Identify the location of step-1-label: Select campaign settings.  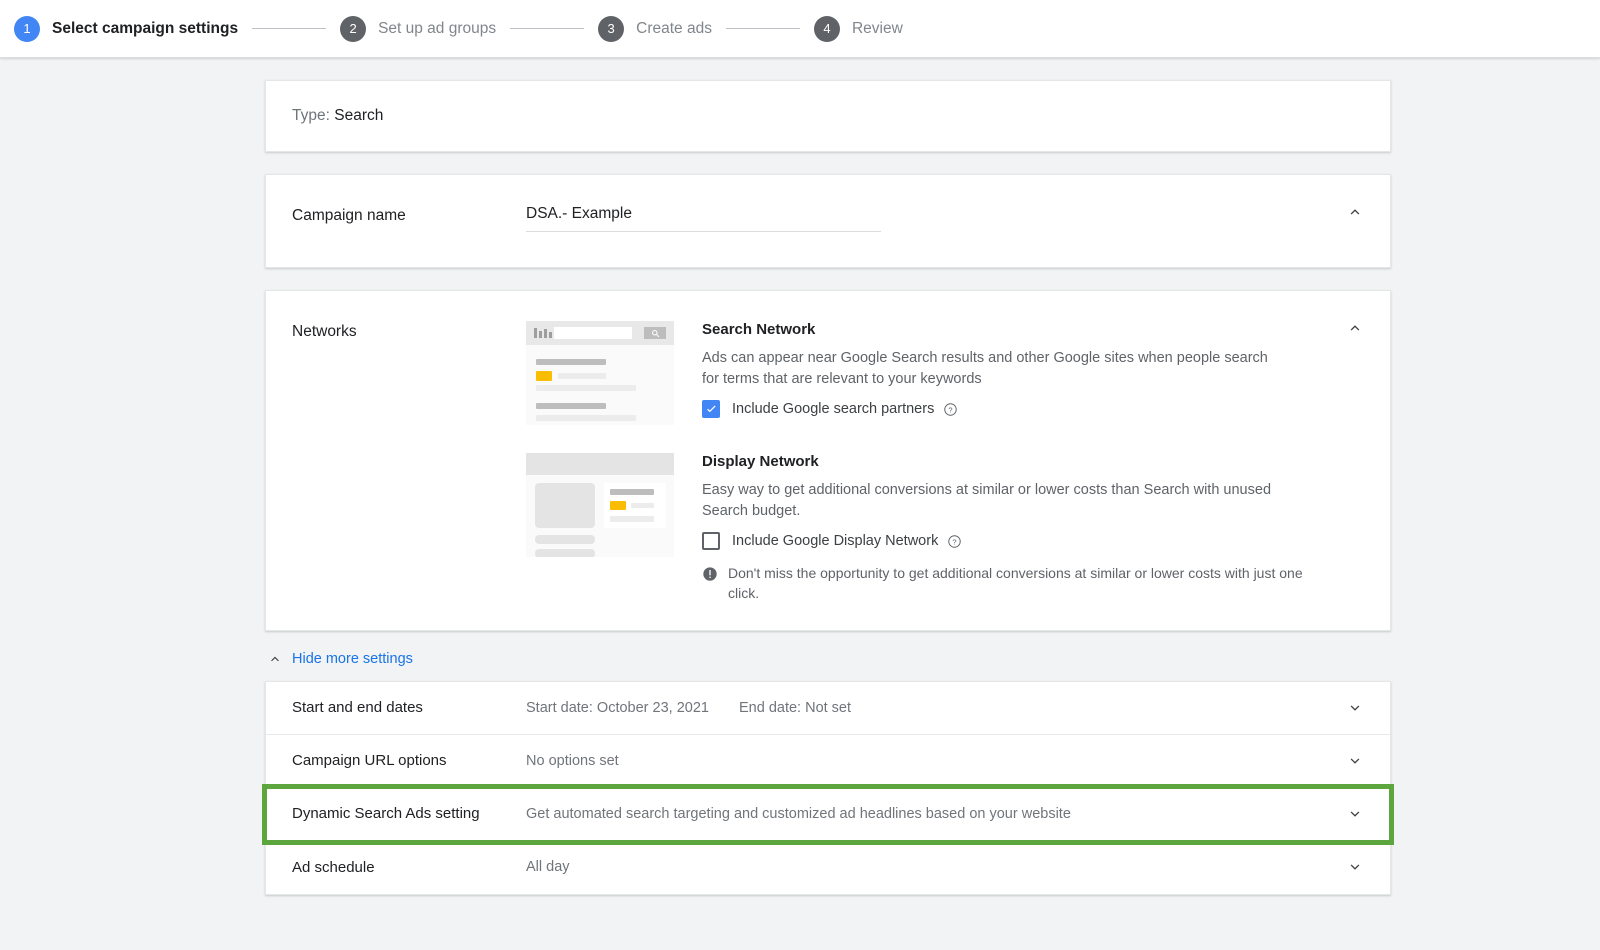
(145, 28).